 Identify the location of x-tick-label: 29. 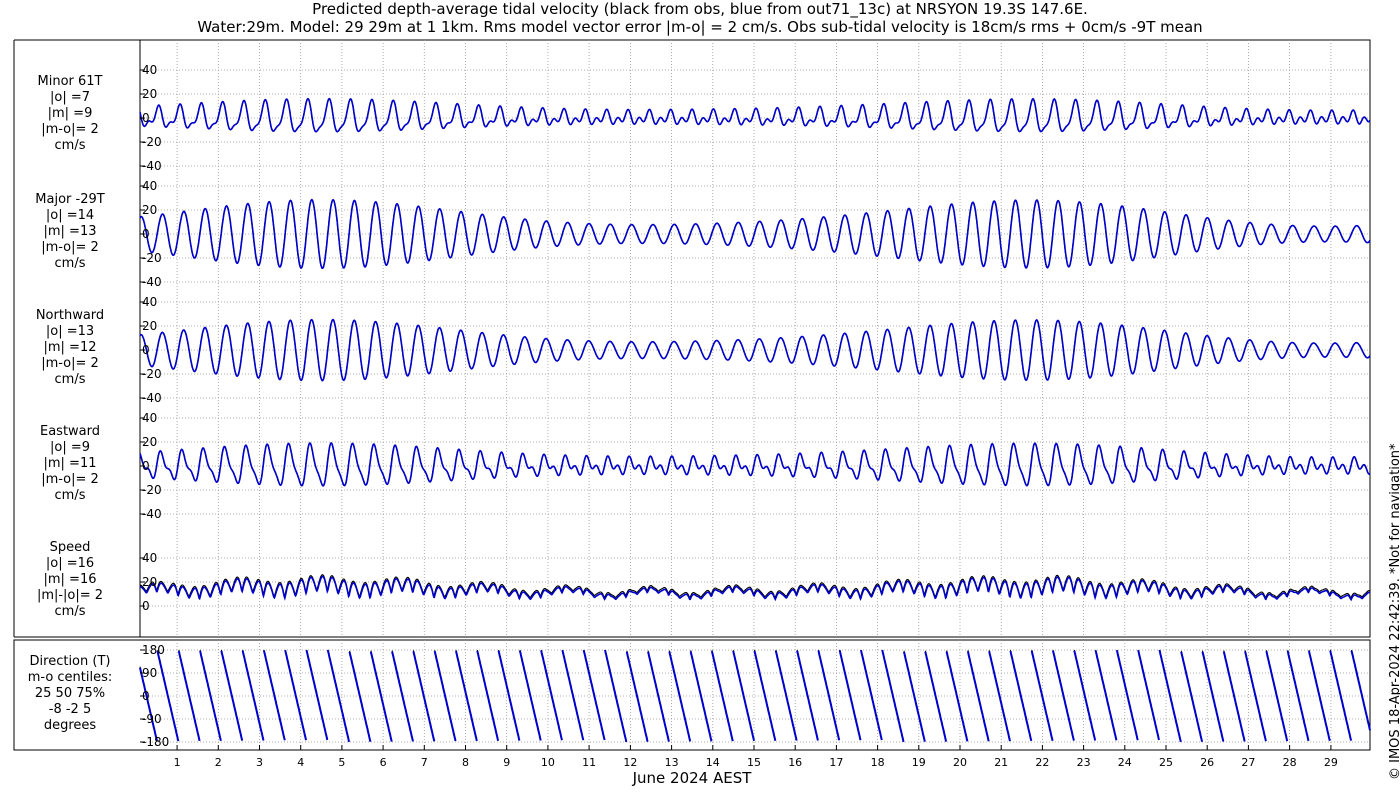
(1331, 762).